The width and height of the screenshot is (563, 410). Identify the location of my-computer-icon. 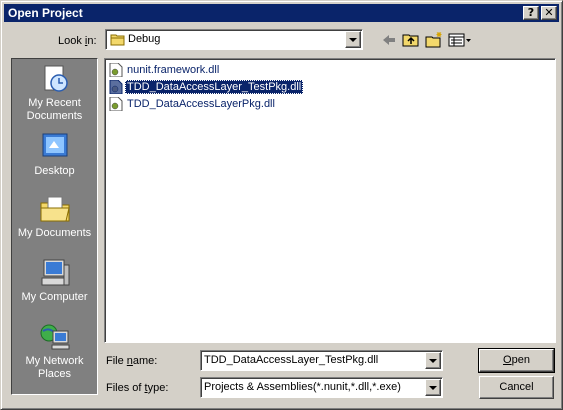
(55, 272).